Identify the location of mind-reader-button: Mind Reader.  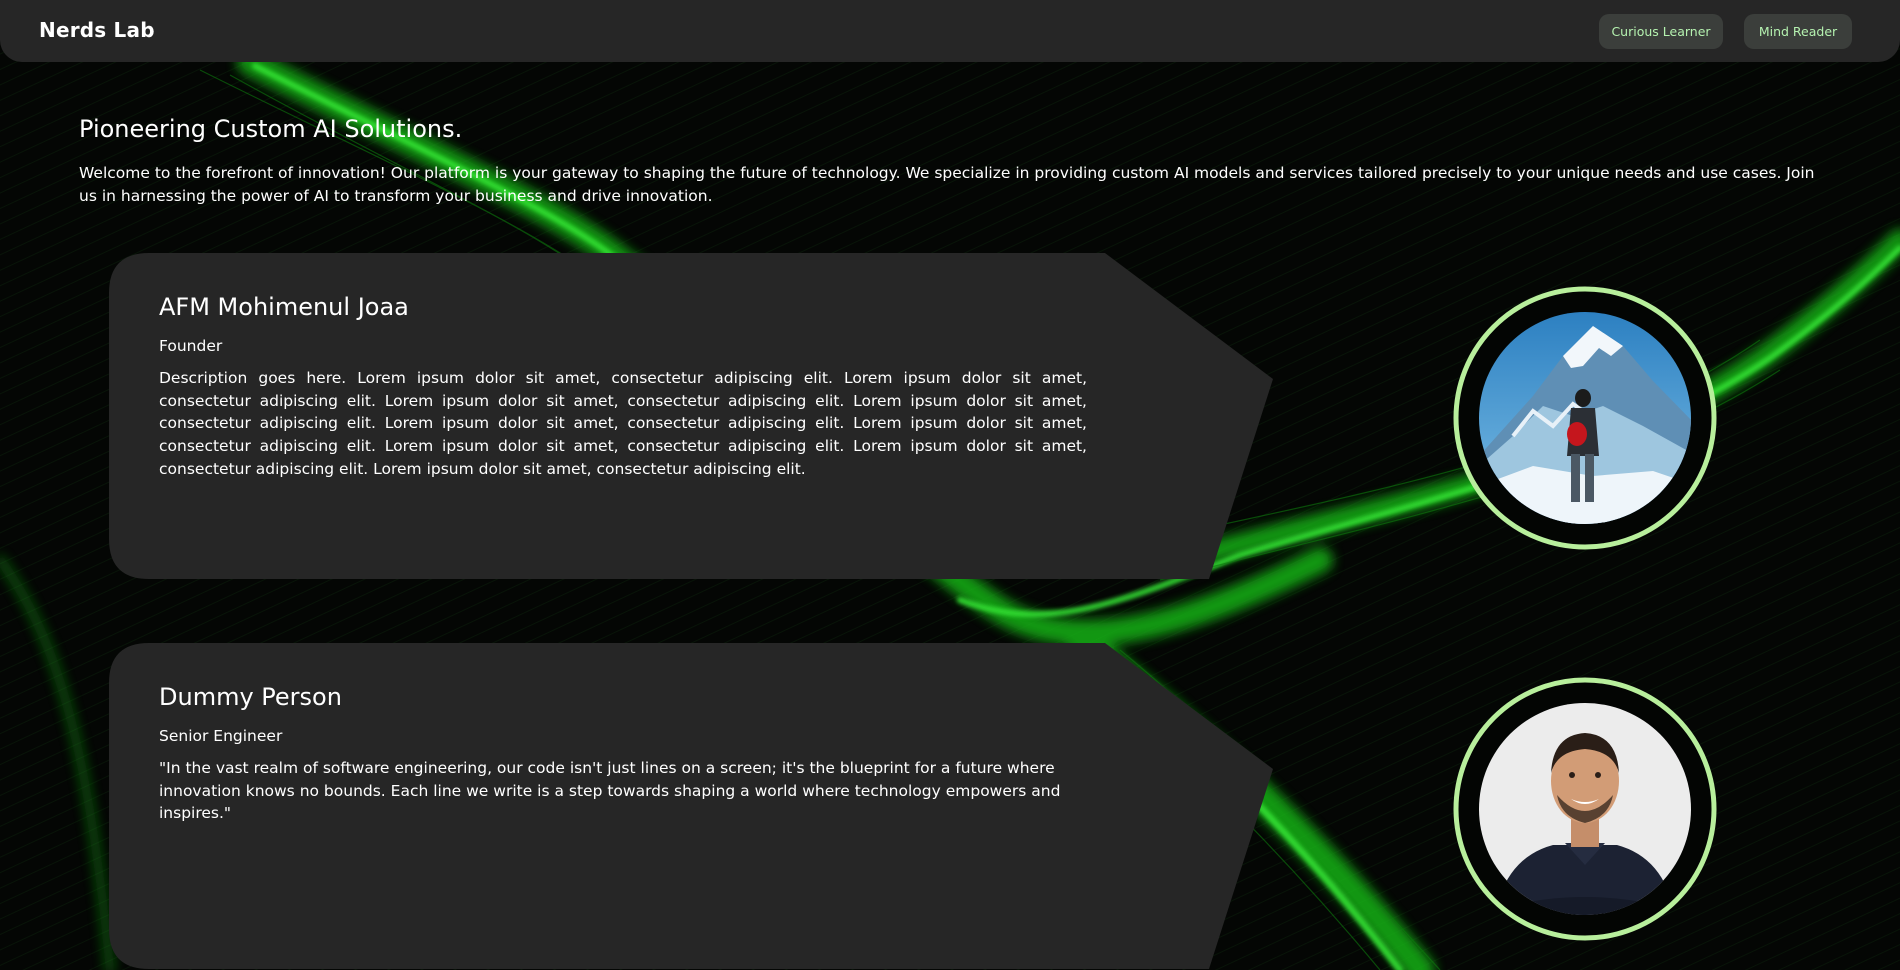
(1798, 31).